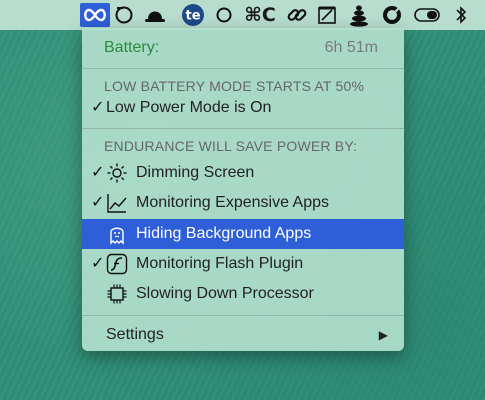  I want to click on endurance-infinity-icon, so click(95, 15).